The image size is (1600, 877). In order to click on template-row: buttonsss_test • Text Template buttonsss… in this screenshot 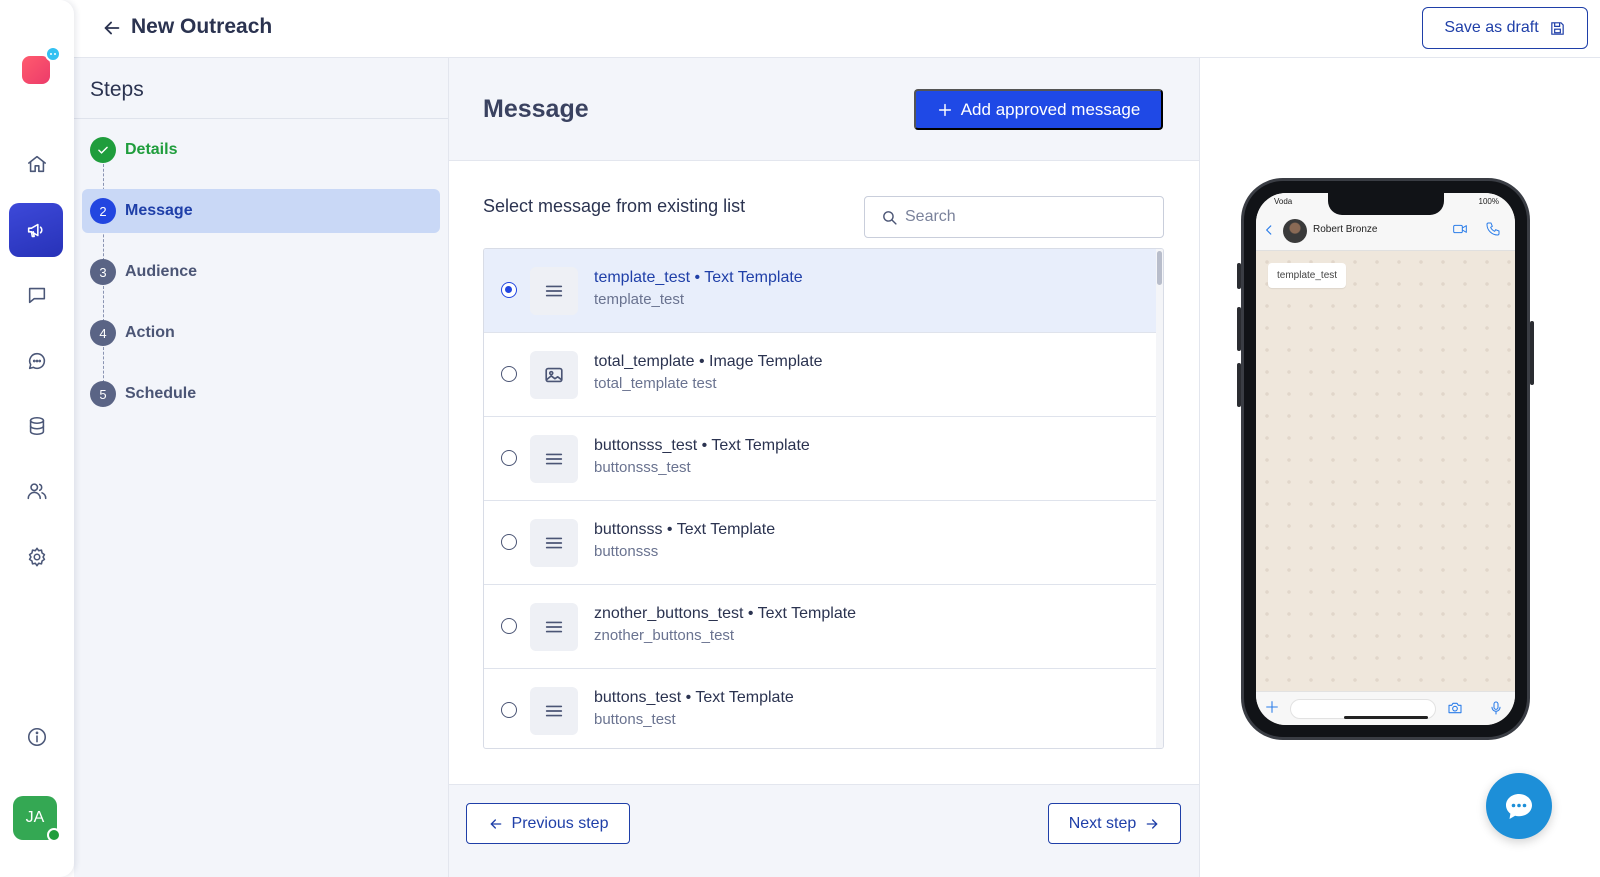, I will do `click(820, 459)`.